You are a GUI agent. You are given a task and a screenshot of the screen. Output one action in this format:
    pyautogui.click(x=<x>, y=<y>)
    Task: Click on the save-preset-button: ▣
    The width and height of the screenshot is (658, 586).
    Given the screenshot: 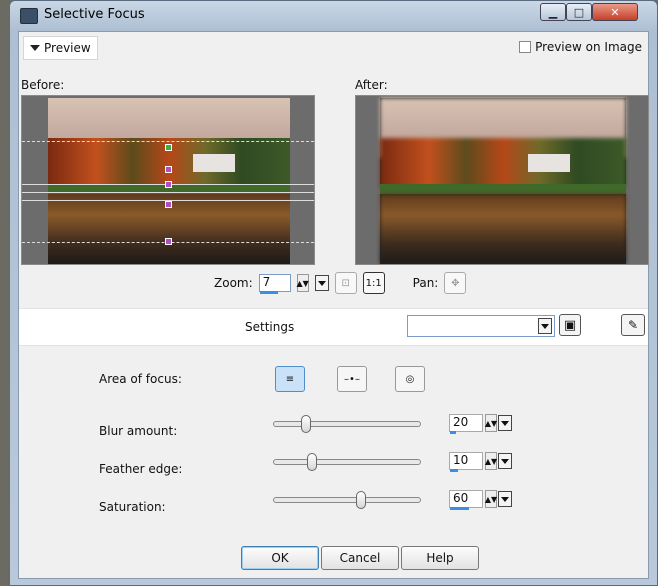 What is the action you would take?
    pyautogui.click(x=570, y=325)
    